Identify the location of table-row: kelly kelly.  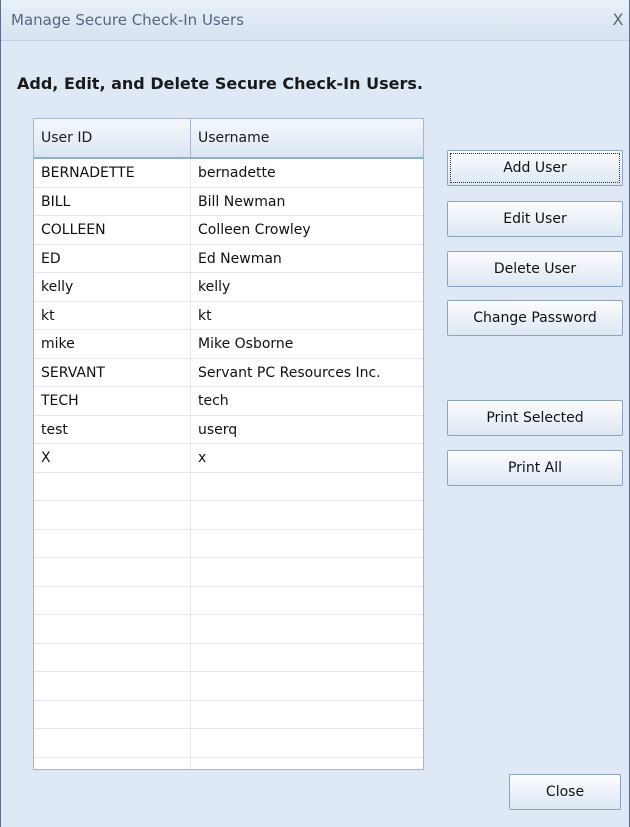
(228, 287).